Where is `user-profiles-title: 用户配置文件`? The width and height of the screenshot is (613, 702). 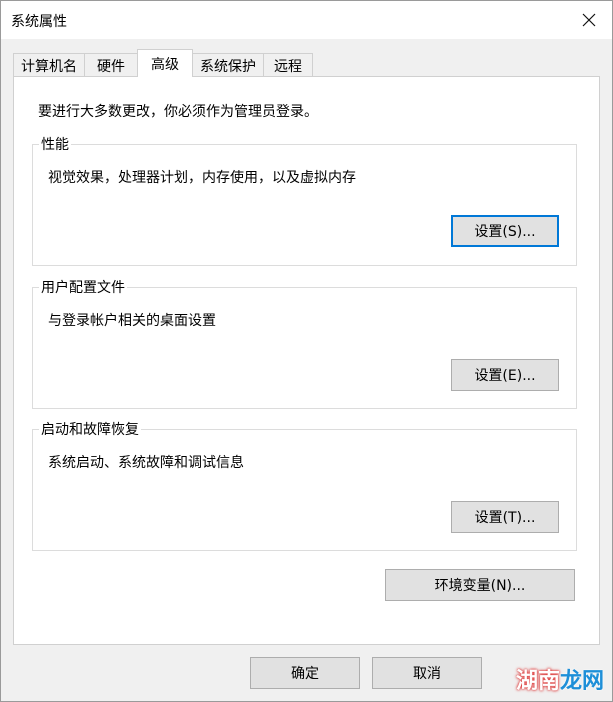 user-profiles-title: 用户配置文件 is located at coordinates (83, 287).